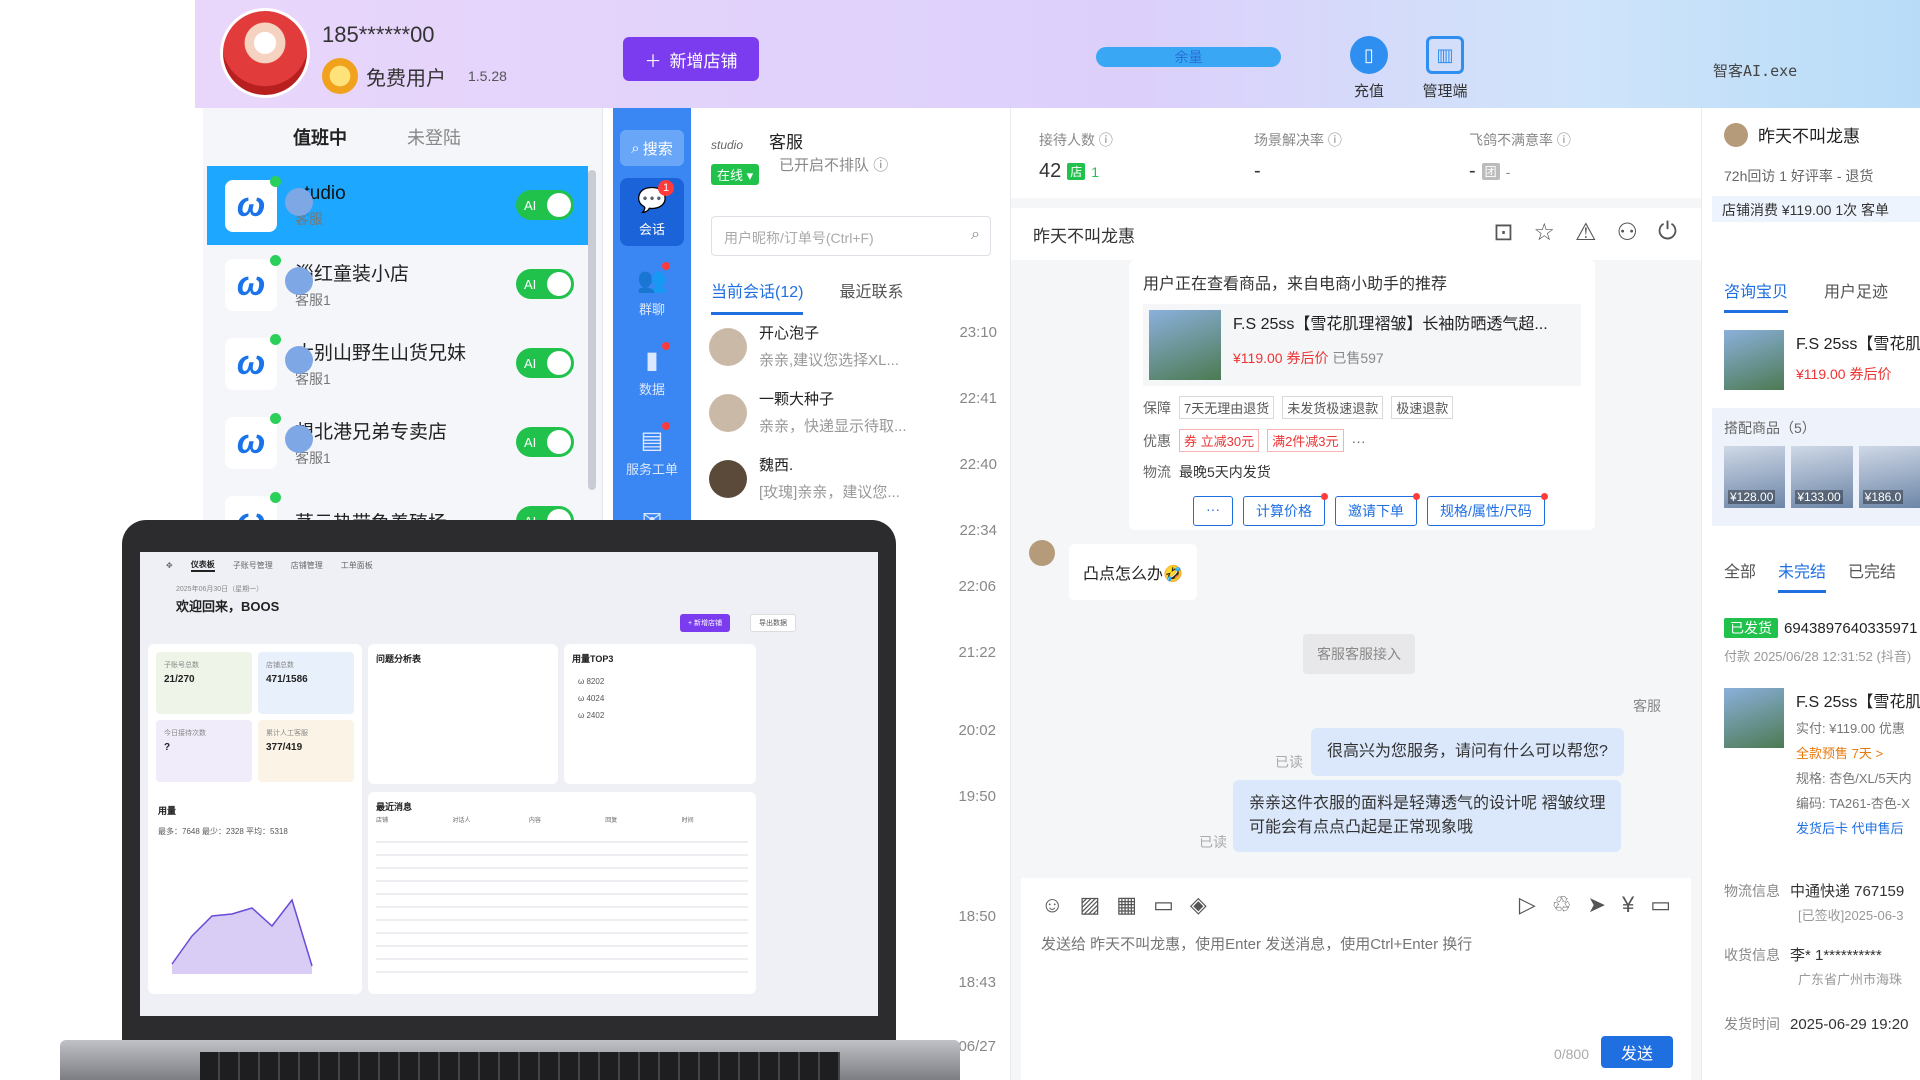 This screenshot has height=1080, width=1920. Describe the element at coordinates (691, 59) in the screenshot. I see `add-store-button: ＋ 新增店铺` at that location.